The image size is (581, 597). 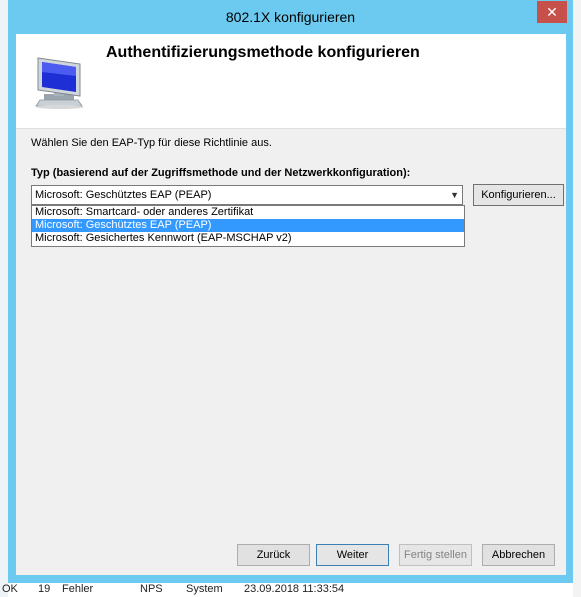 What do you see at coordinates (4, 298) in the screenshot?
I see `background-window-left-edge` at bounding box center [4, 298].